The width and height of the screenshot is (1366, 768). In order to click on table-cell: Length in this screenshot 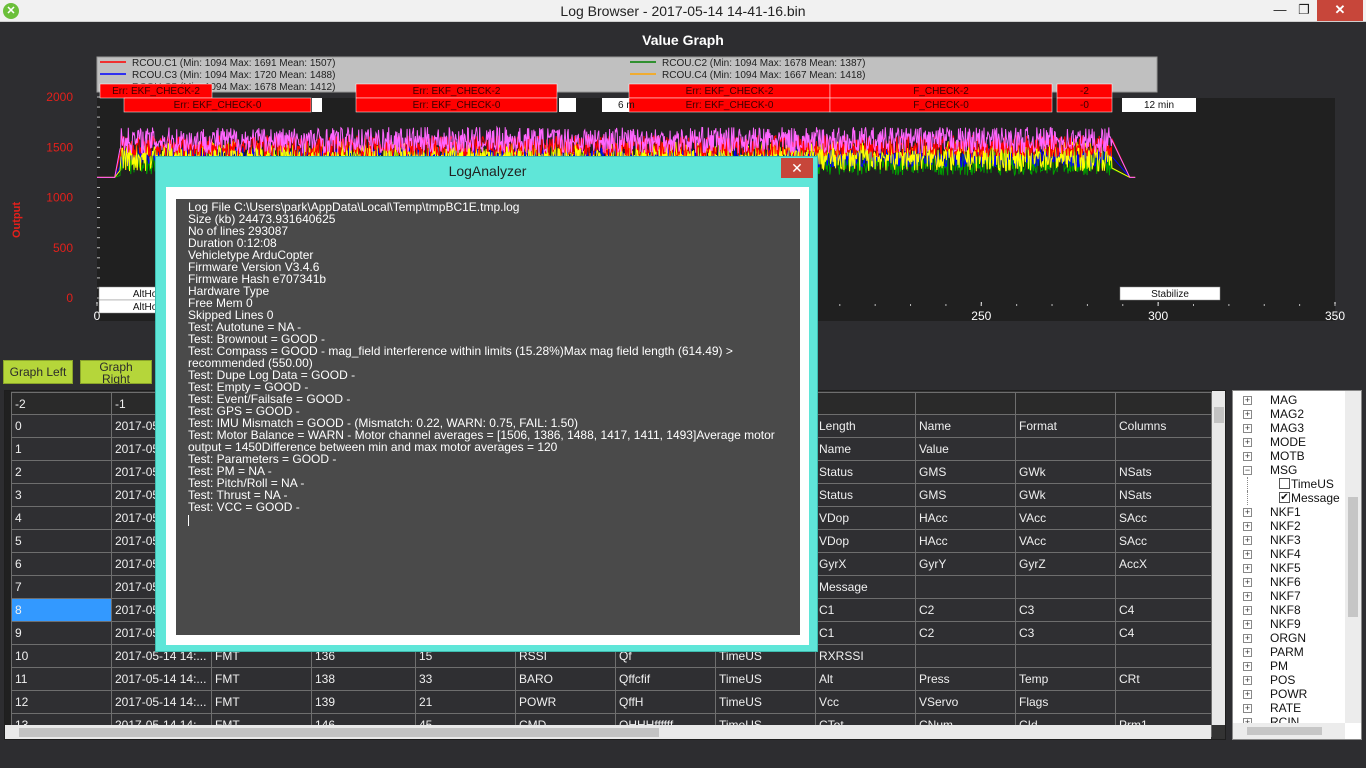, I will do `click(865, 426)`.